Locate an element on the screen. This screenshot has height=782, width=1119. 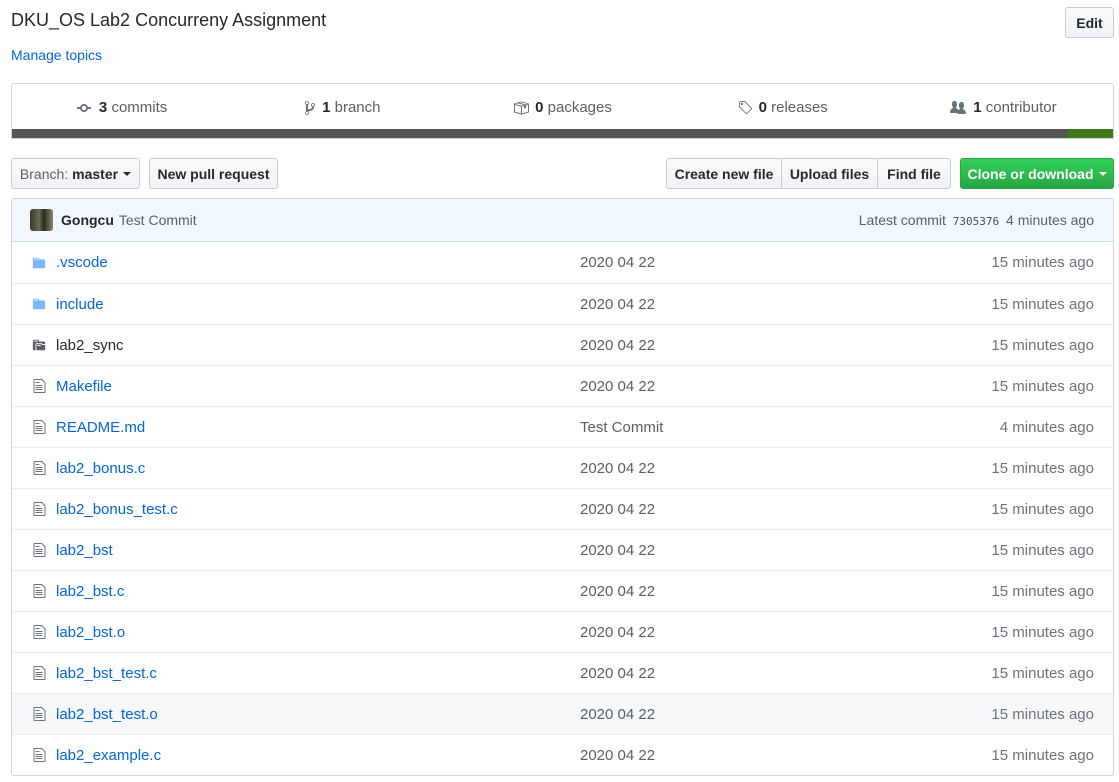
file-row: lab2_bst.o 2020 04 22 15 minutes ago is located at coordinates (562, 631).